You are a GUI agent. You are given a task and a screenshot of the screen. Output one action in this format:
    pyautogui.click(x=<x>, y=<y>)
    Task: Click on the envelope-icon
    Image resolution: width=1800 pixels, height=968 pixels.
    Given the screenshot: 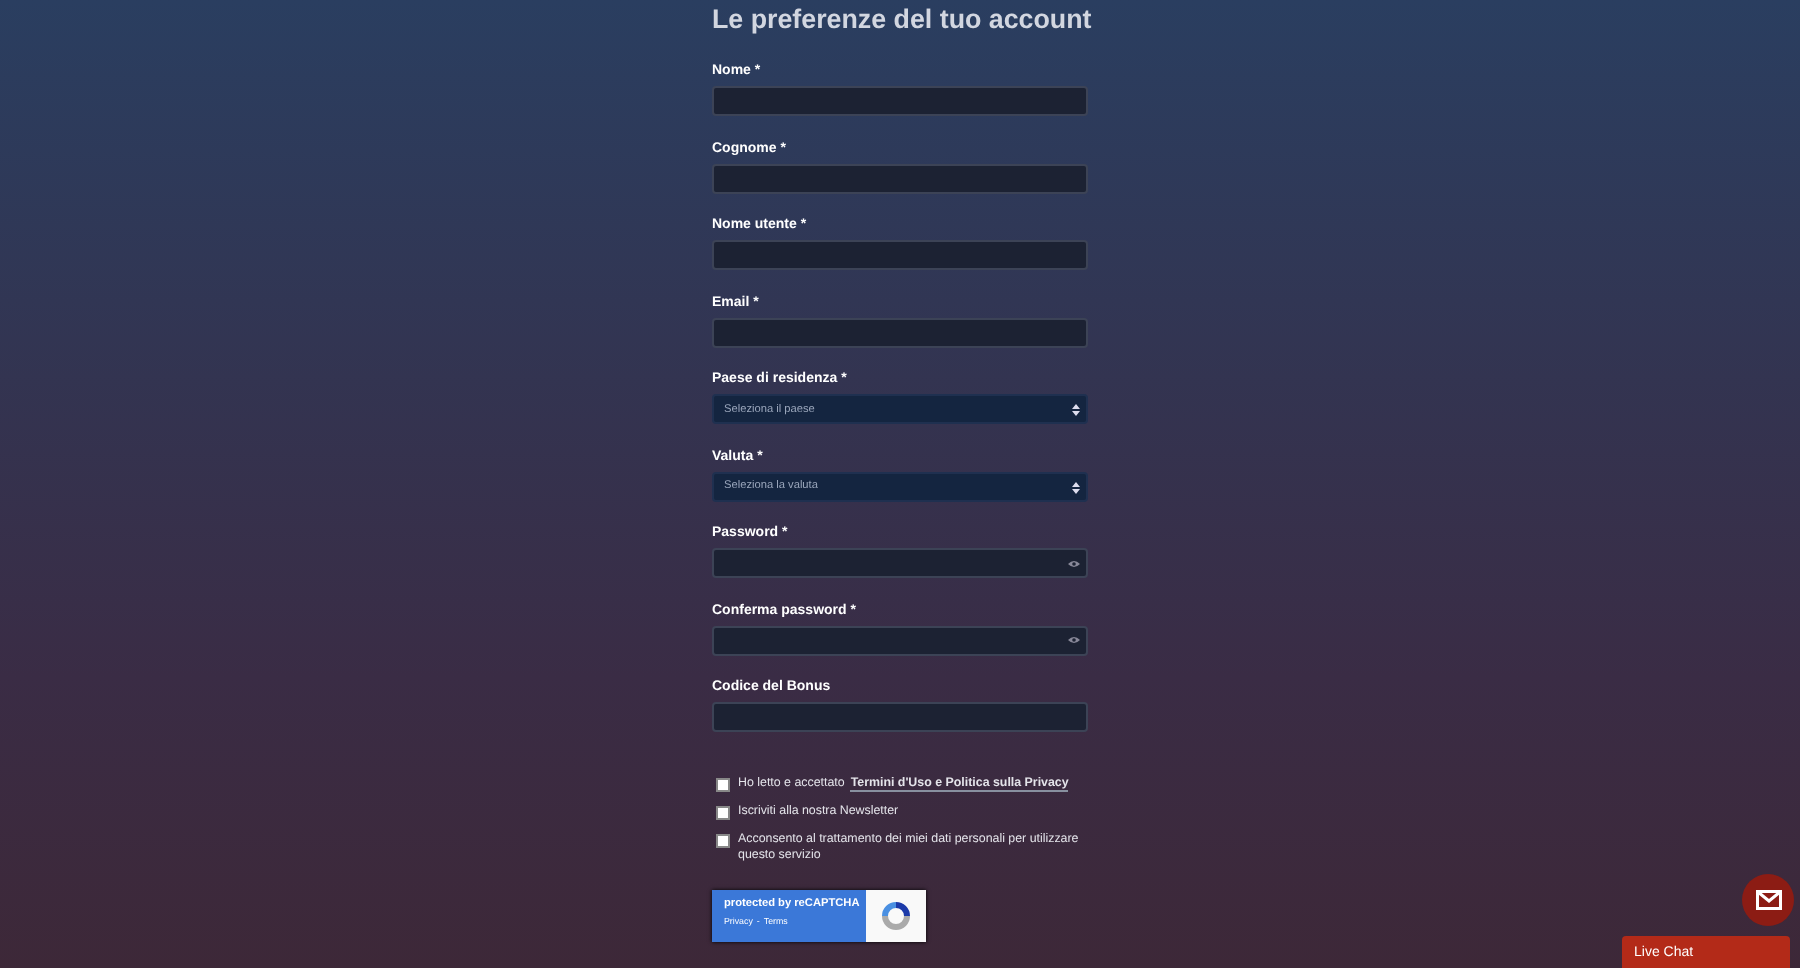 What is the action you would take?
    pyautogui.click(x=1768, y=900)
    